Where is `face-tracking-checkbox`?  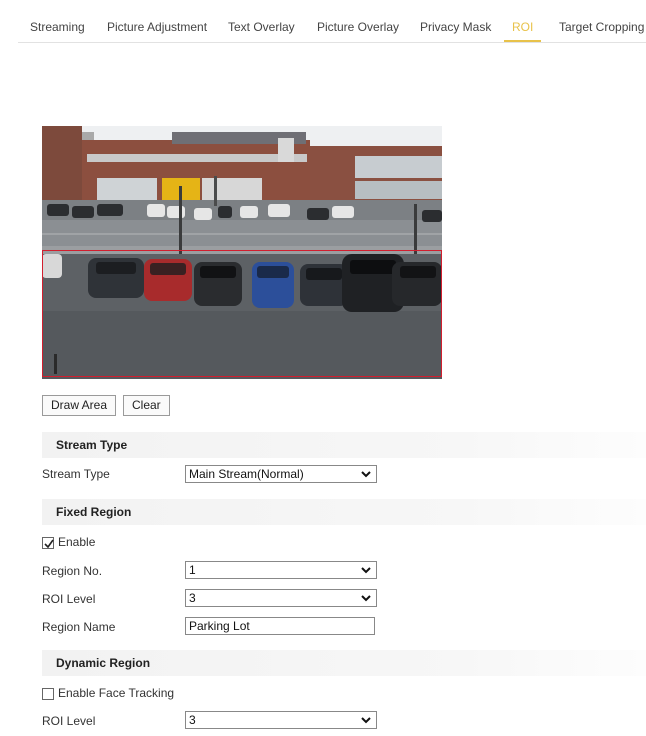 face-tracking-checkbox is located at coordinates (48, 694).